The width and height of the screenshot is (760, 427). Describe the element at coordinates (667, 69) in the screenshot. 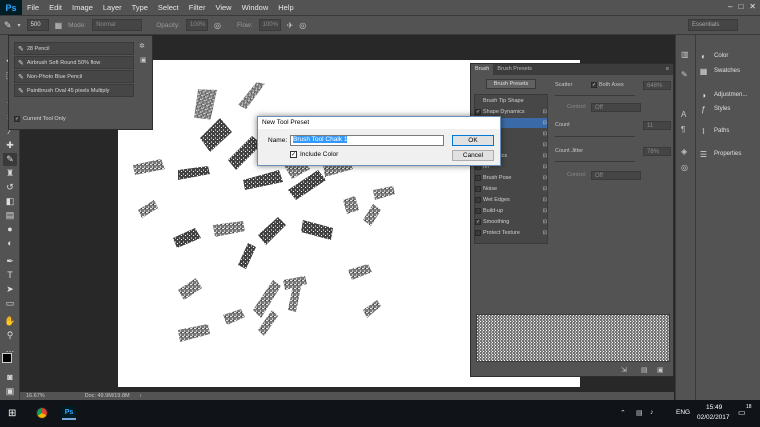

I see `panel-menu-icon: ≡` at that location.